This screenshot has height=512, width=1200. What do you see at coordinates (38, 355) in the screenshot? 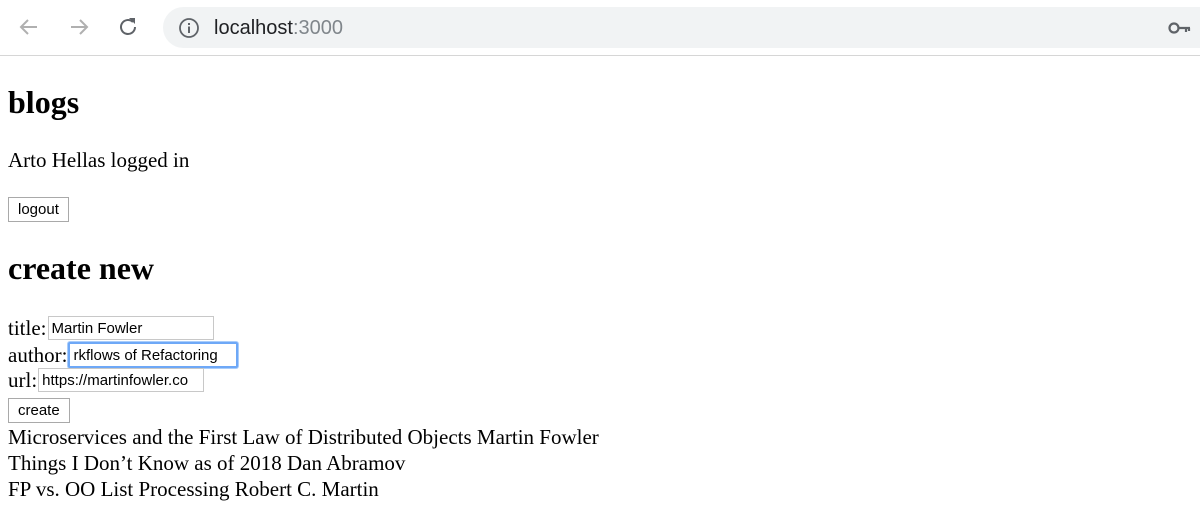
I see `author-label: author:` at bounding box center [38, 355].